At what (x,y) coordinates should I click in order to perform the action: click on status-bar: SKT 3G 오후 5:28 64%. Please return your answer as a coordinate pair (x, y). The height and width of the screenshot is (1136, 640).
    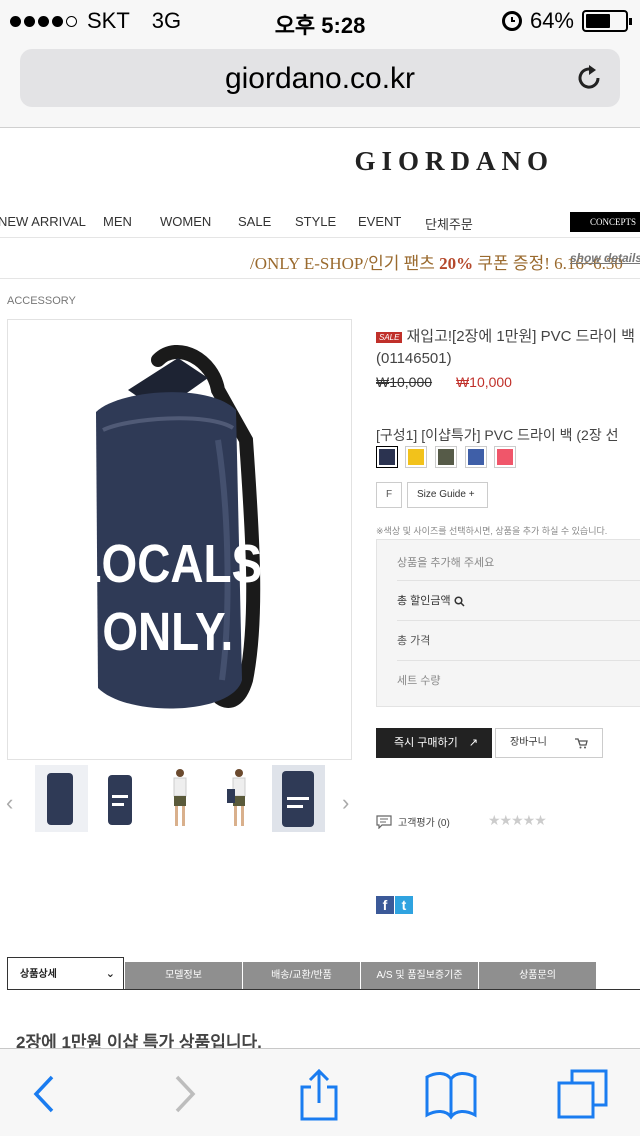
    Looking at the image, I should click on (320, 20).